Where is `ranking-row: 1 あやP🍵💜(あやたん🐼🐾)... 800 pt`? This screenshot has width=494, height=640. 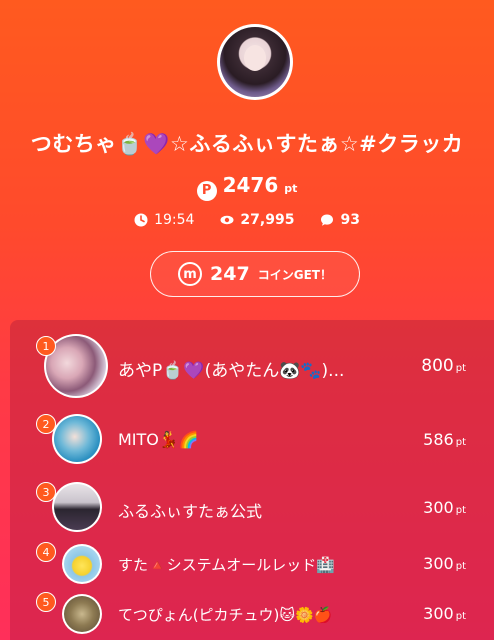 ranking-row: 1 あやP🍵💜(あやたん🐼🐾)... 800 pt is located at coordinates (252, 367).